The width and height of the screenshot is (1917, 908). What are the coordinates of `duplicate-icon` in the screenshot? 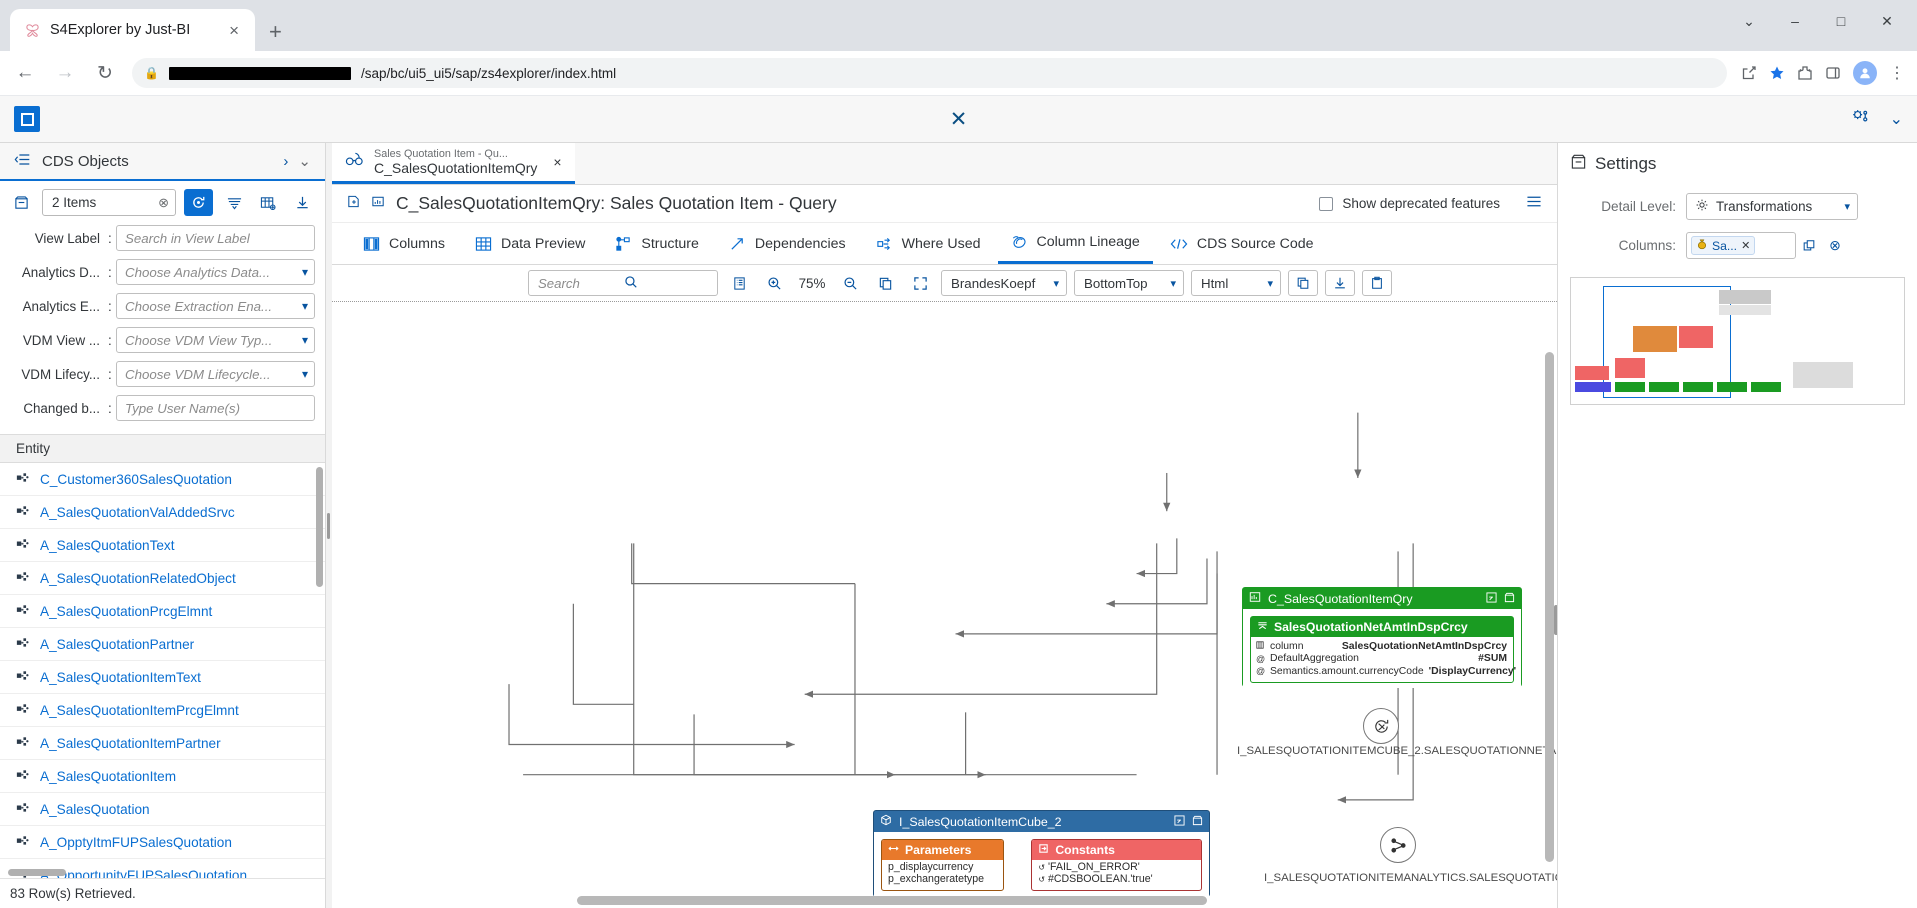 It's located at (1303, 283).